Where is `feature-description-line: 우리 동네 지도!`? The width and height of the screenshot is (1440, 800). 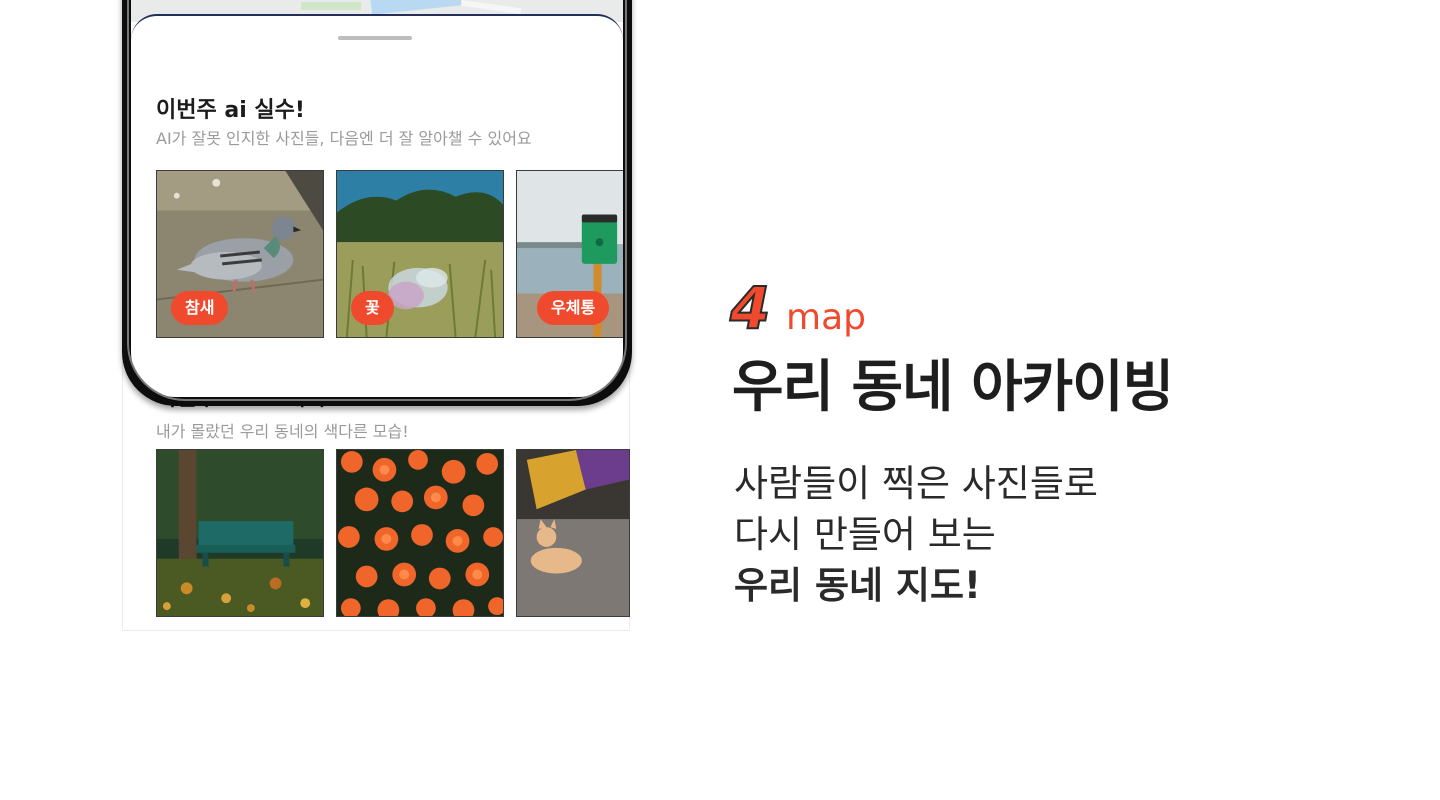 feature-description-line: 우리 동네 지도! is located at coordinates (857, 585).